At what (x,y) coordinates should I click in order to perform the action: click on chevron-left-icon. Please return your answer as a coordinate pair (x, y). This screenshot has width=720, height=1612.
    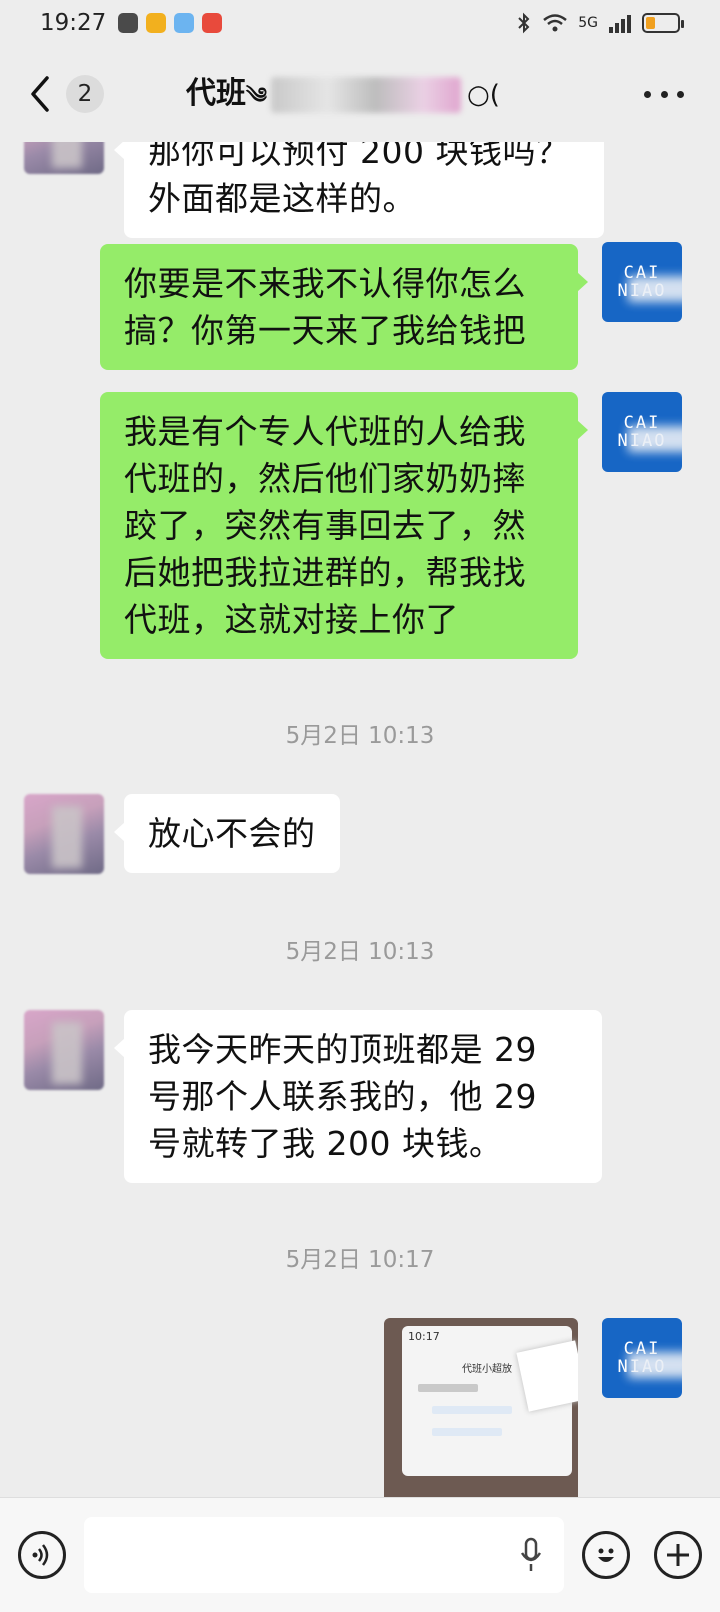
    Looking at the image, I should click on (40, 94).